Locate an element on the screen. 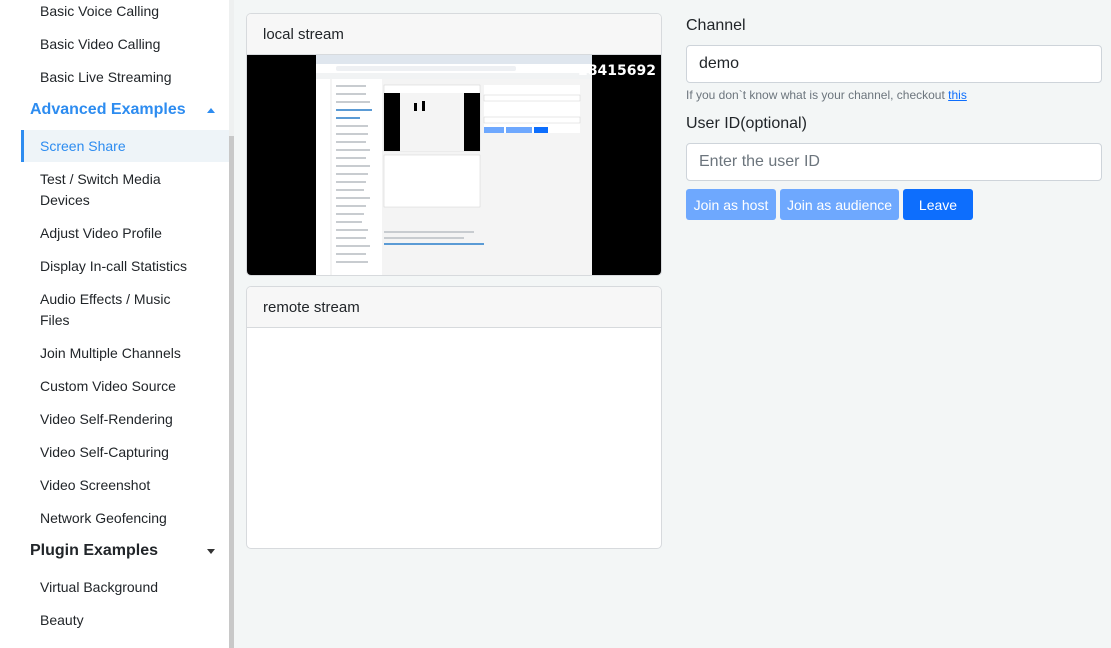  sidebar-group-advanced: Advanced Examples is located at coordinates (122, 110).